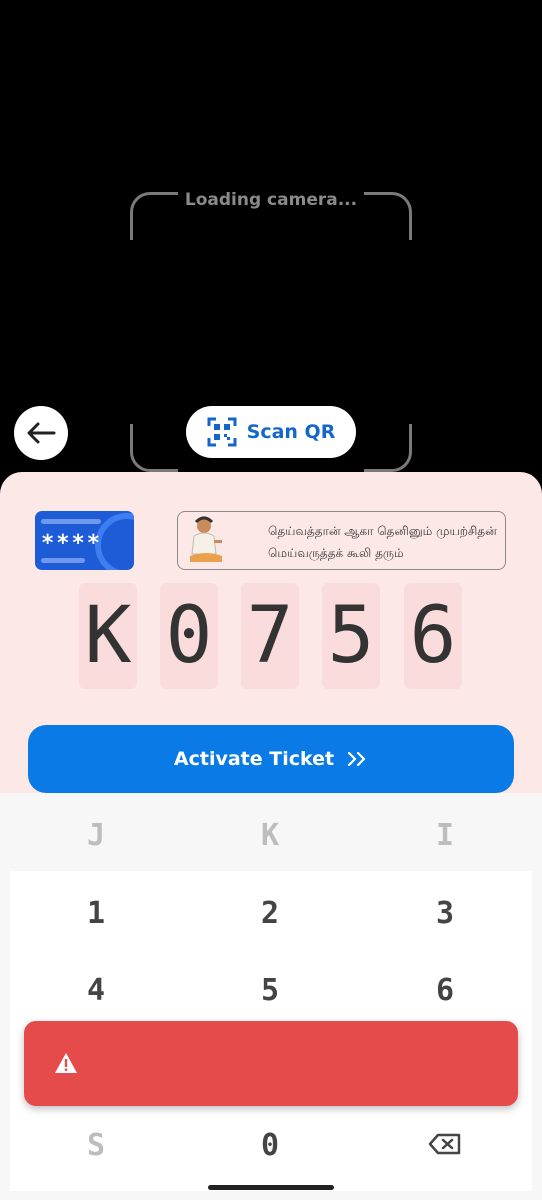  Describe the element at coordinates (445, 835) in the screenshot. I see `key-letter-i: I` at that location.